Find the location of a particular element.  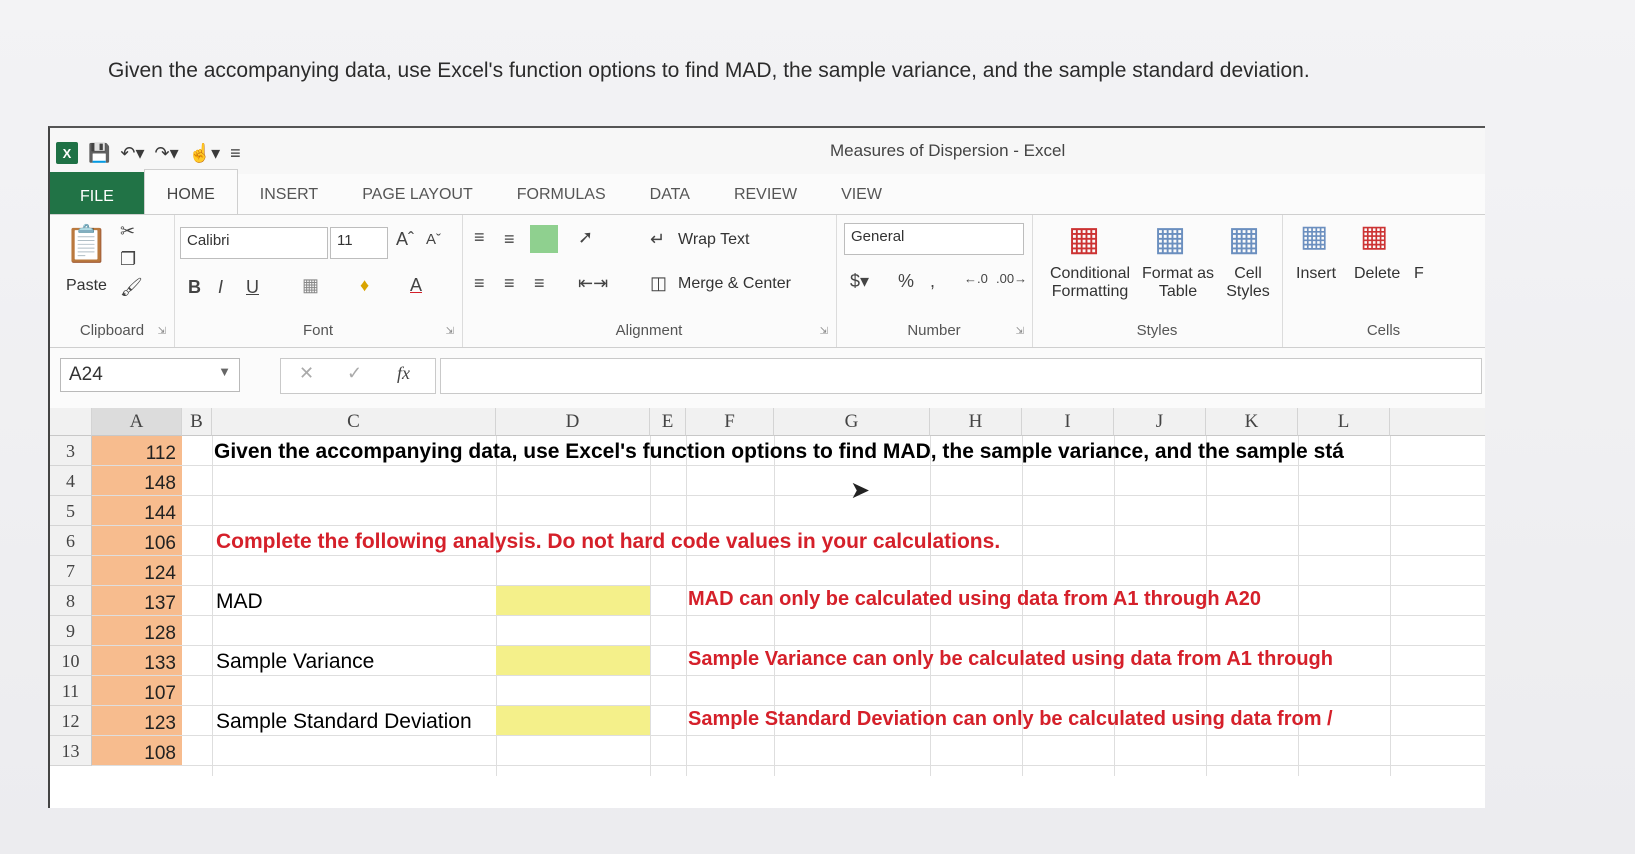

column-header-c: C is located at coordinates (354, 422).